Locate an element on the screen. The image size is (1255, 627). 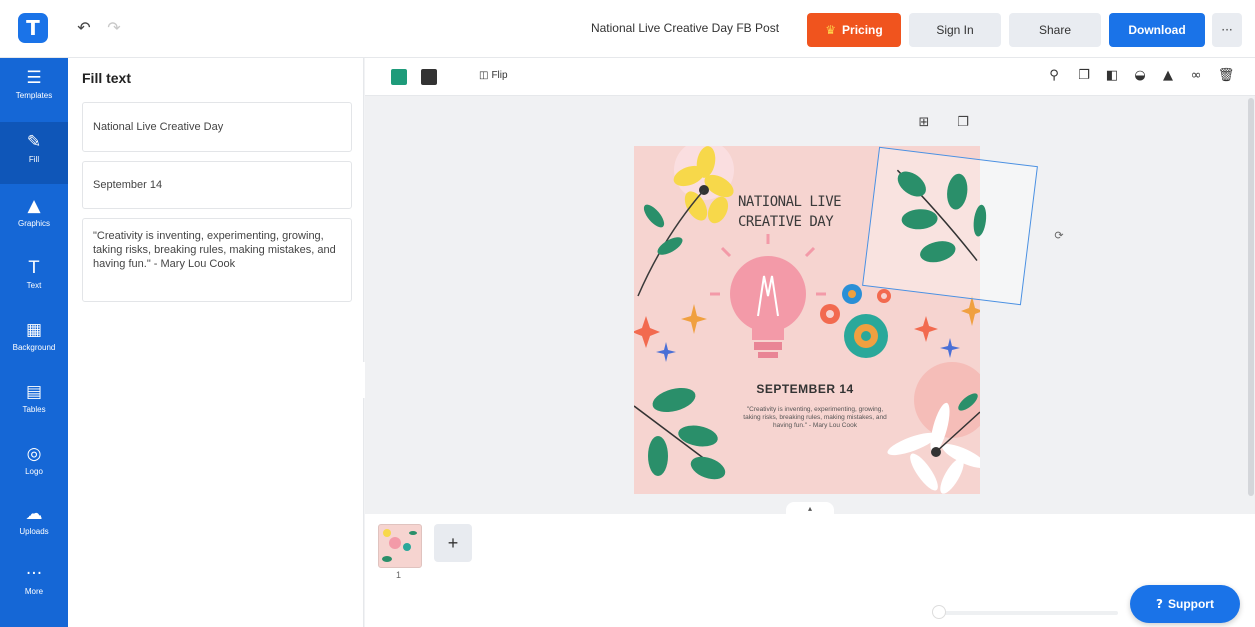
text-field-title: National Live Creative Day is located at coordinates (217, 127).